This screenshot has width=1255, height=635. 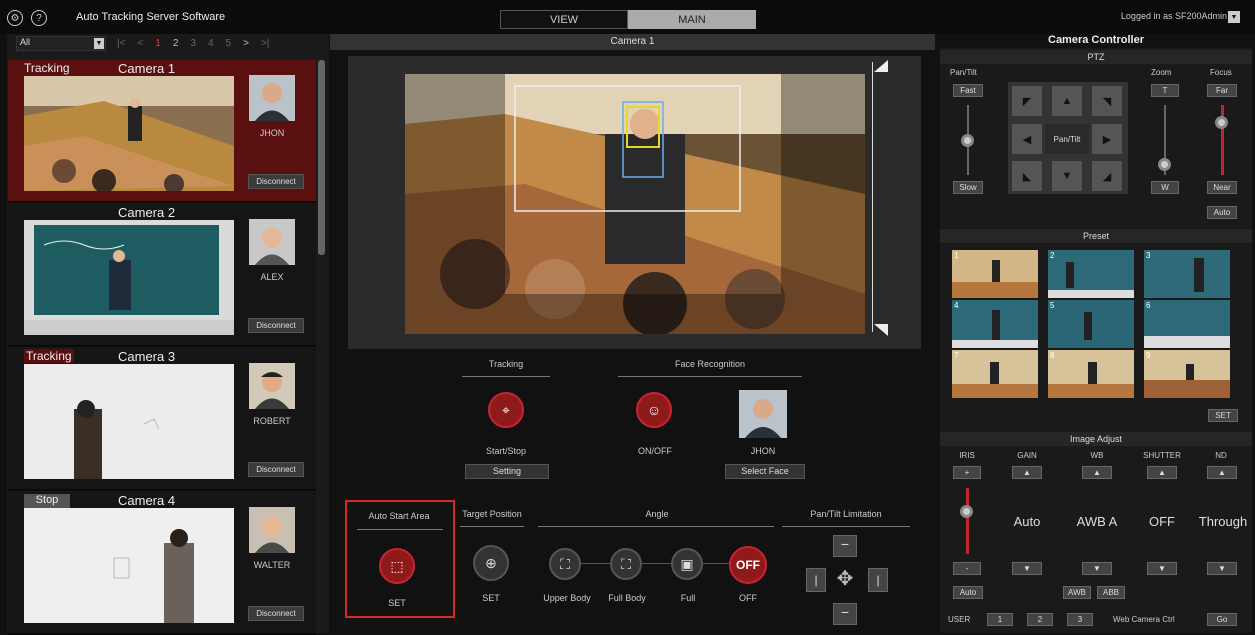 What do you see at coordinates (1162, 472) in the screenshot?
I see `shutter-up-icon: ▲` at bounding box center [1162, 472].